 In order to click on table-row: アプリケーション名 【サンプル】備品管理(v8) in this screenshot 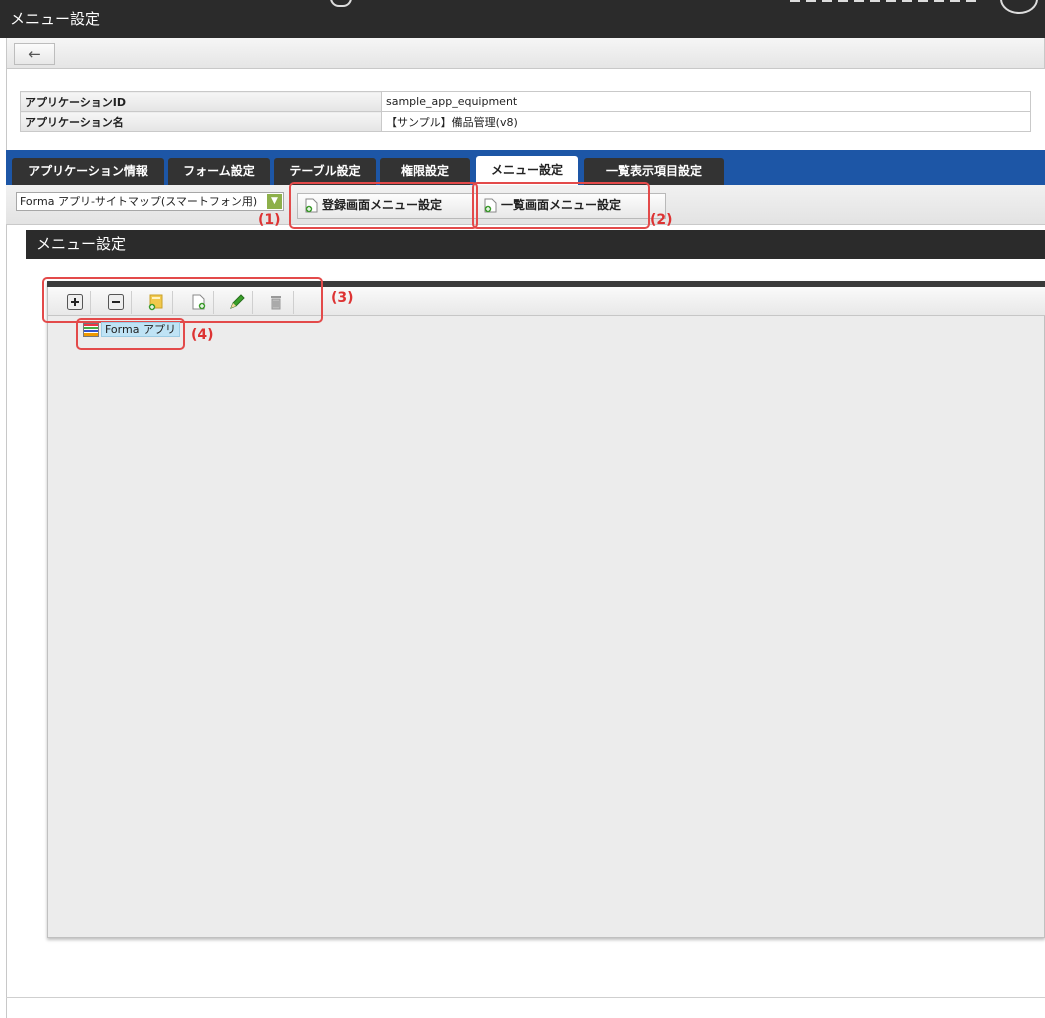, I will do `click(525, 121)`.